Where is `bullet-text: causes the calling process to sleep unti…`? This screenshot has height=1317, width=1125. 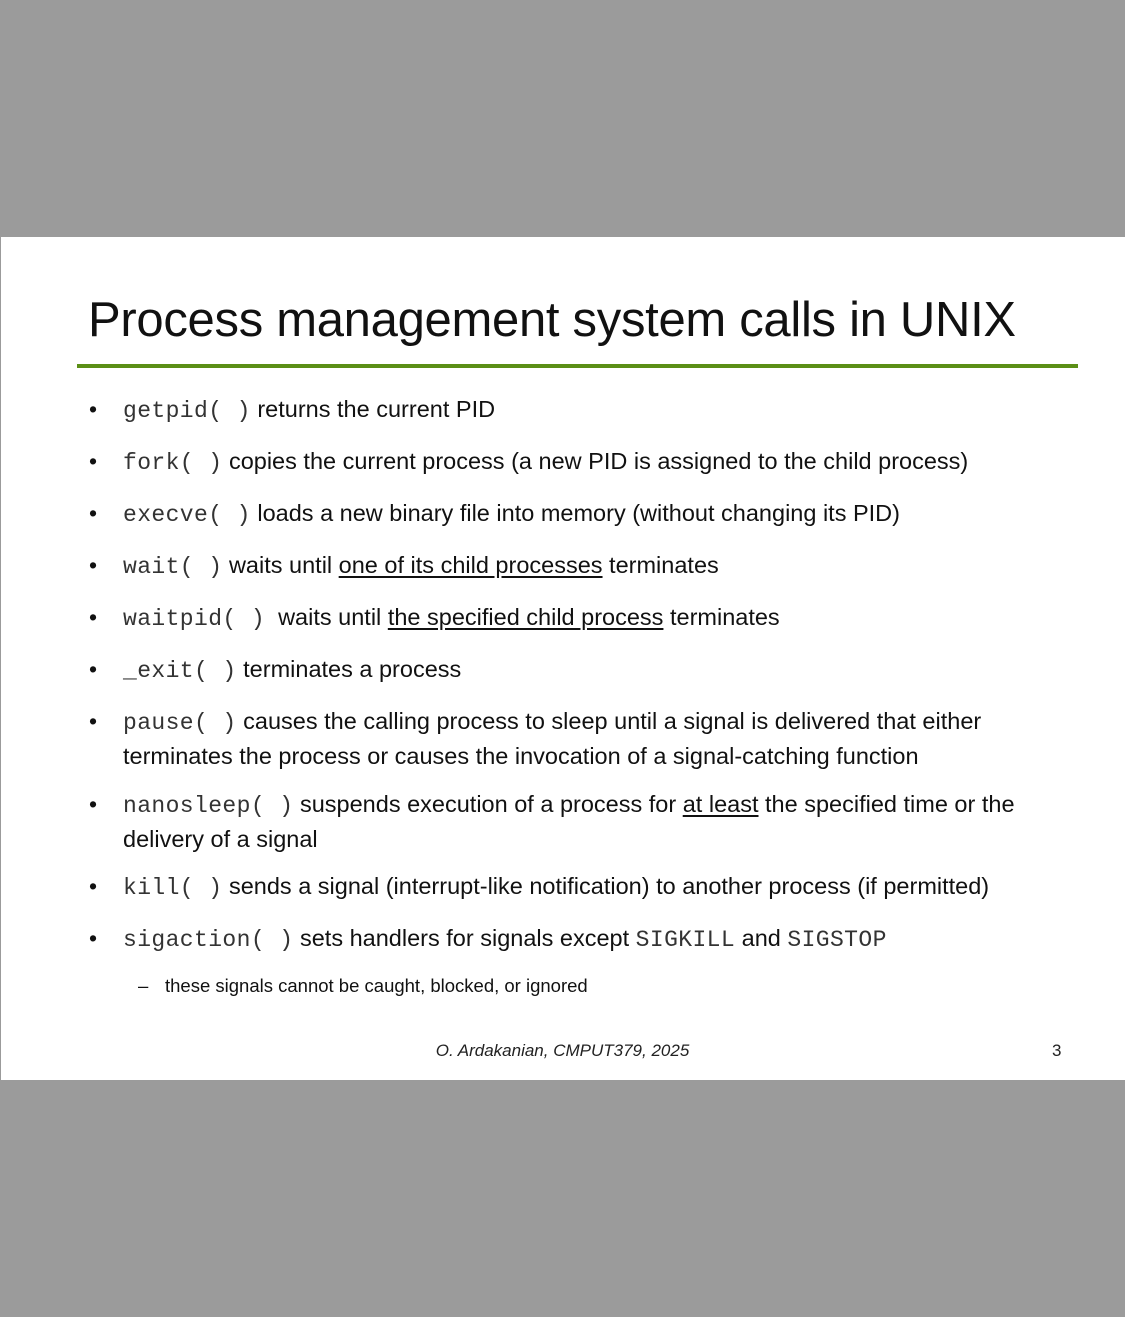 bullet-text: causes the calling process to sleep unti… is located at coordinates (552, 738).